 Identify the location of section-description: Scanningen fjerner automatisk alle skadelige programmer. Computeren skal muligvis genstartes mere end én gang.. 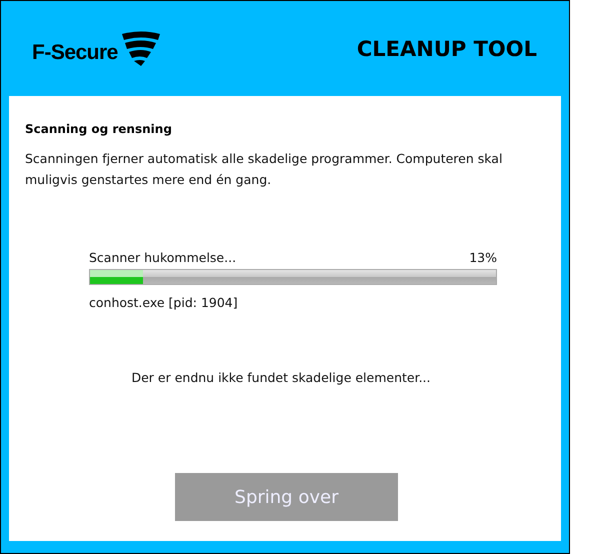
(264, 169).